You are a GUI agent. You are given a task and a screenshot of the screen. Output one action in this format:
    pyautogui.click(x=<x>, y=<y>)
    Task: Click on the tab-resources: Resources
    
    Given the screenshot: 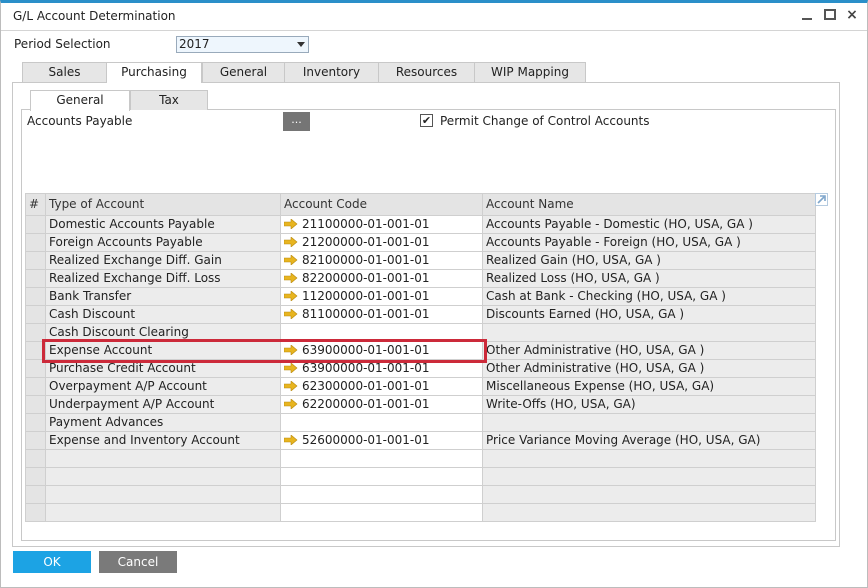 What is the action you would take?
    pyautogui.click(x=426, y=72)
    